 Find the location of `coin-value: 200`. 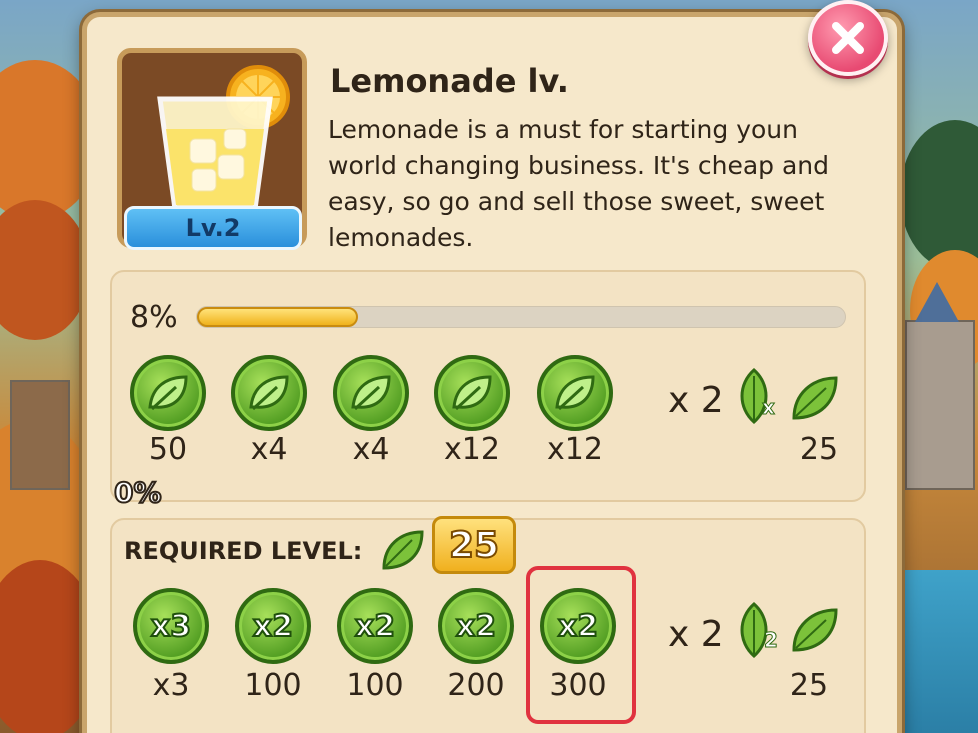

coin-value: 200 is located at coordinates (476, 685).